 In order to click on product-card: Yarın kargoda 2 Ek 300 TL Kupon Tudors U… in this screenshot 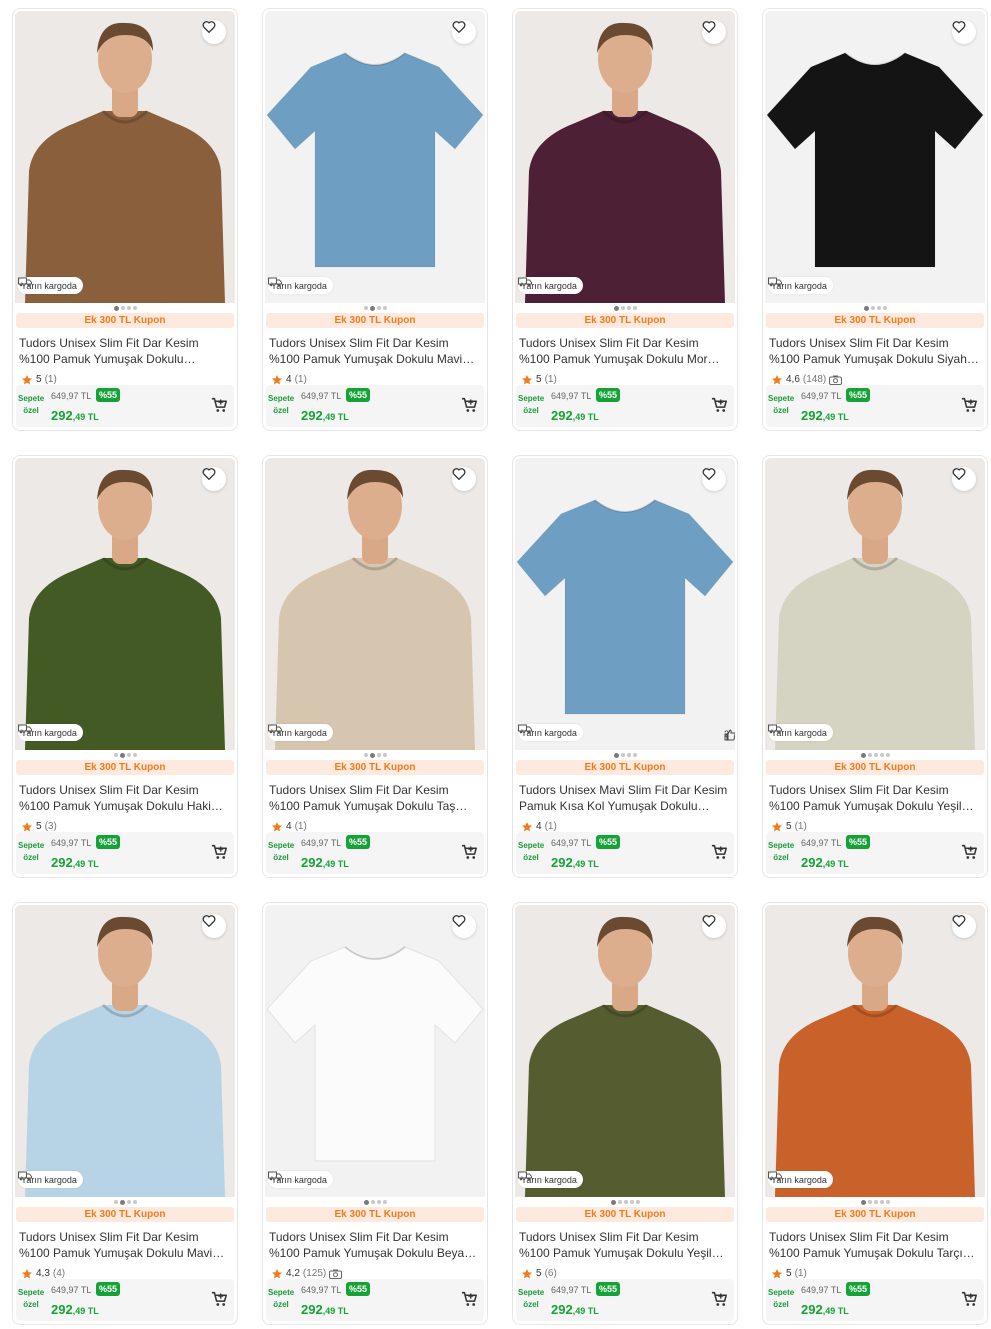, I will do `click(625, 666)`.